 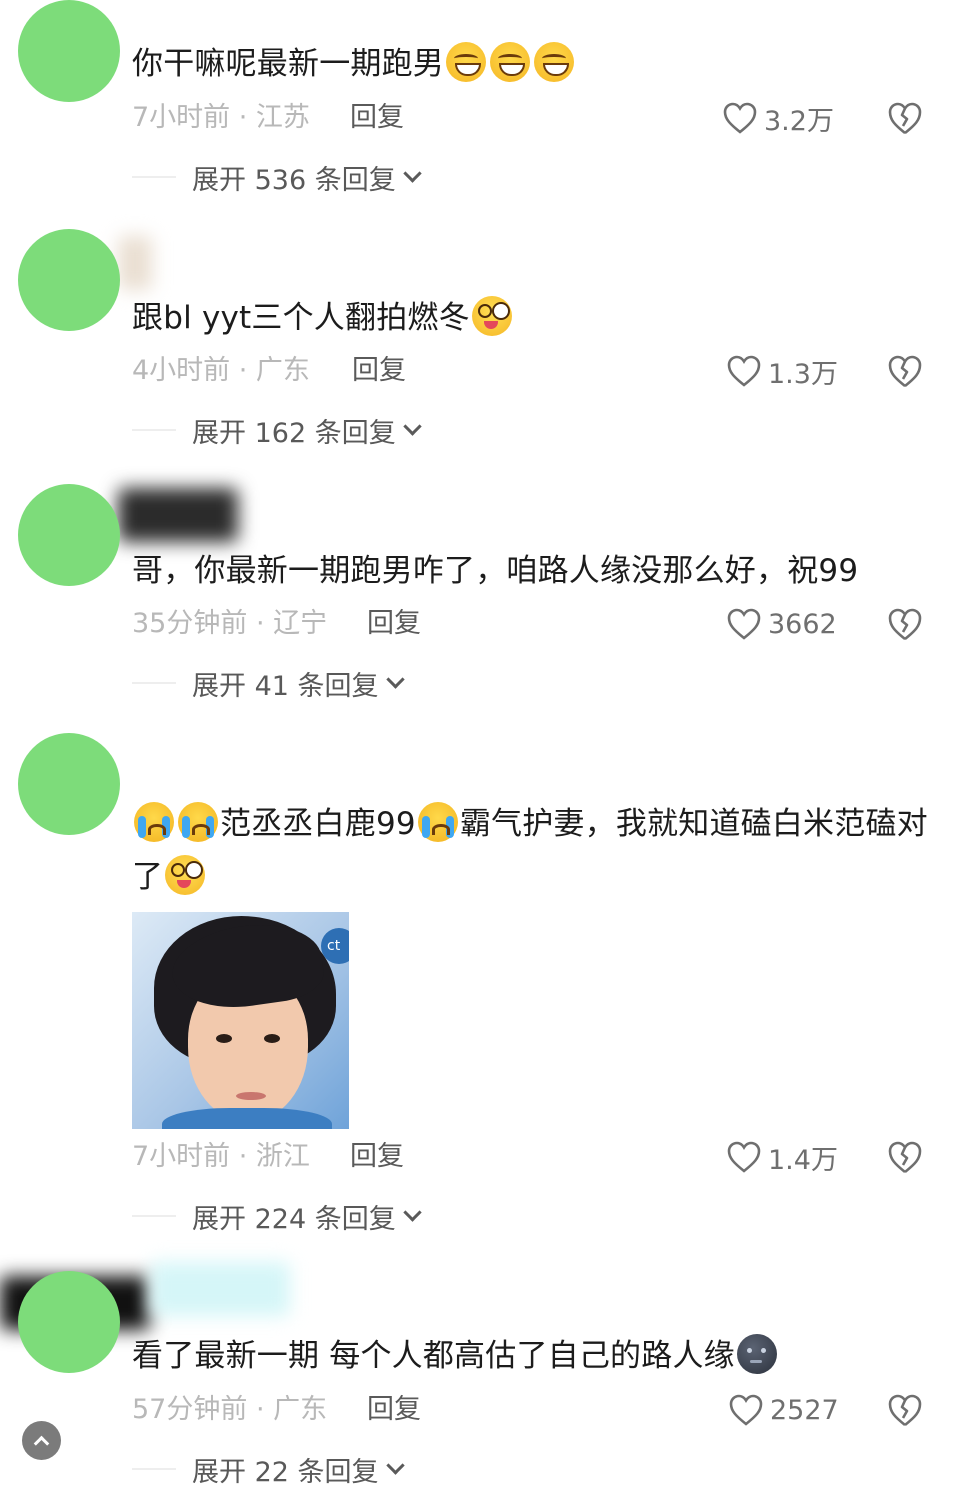 I want to click on expand-label: 展开 22 条回复, so click(x=285, y=1472).